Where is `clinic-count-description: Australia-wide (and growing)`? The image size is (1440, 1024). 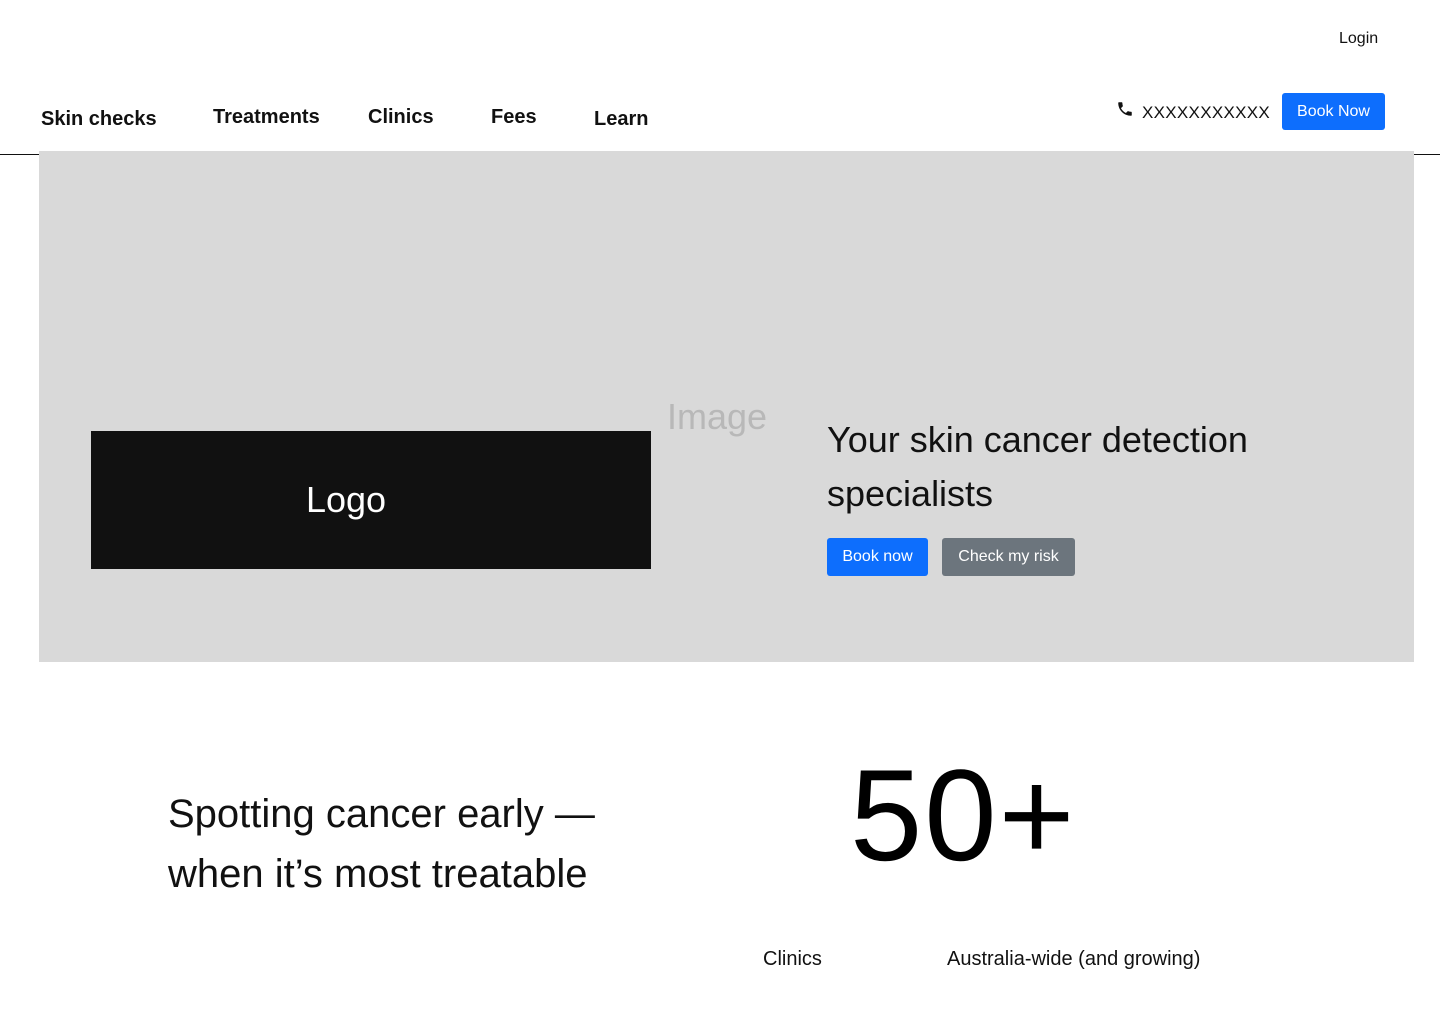 clinic-count-description: Australia-wide (and growing) is located at coordinates (1074, 959).